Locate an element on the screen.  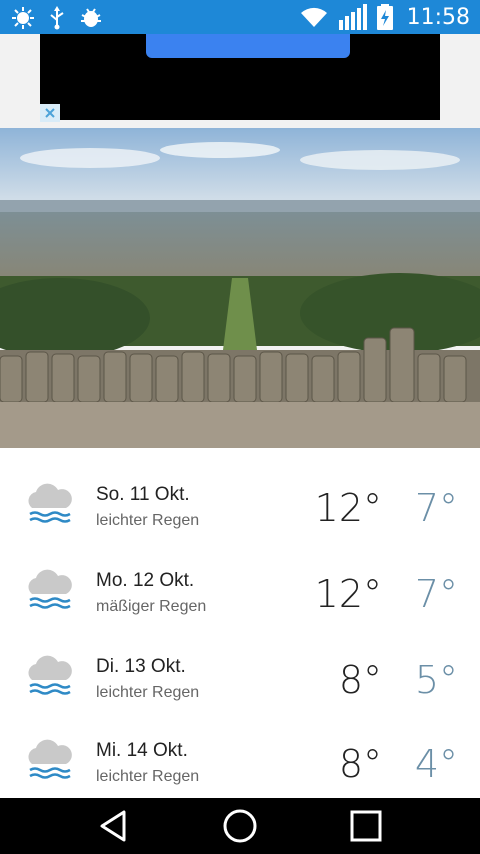
android-debug-icon is located at coordinates (91, 17).